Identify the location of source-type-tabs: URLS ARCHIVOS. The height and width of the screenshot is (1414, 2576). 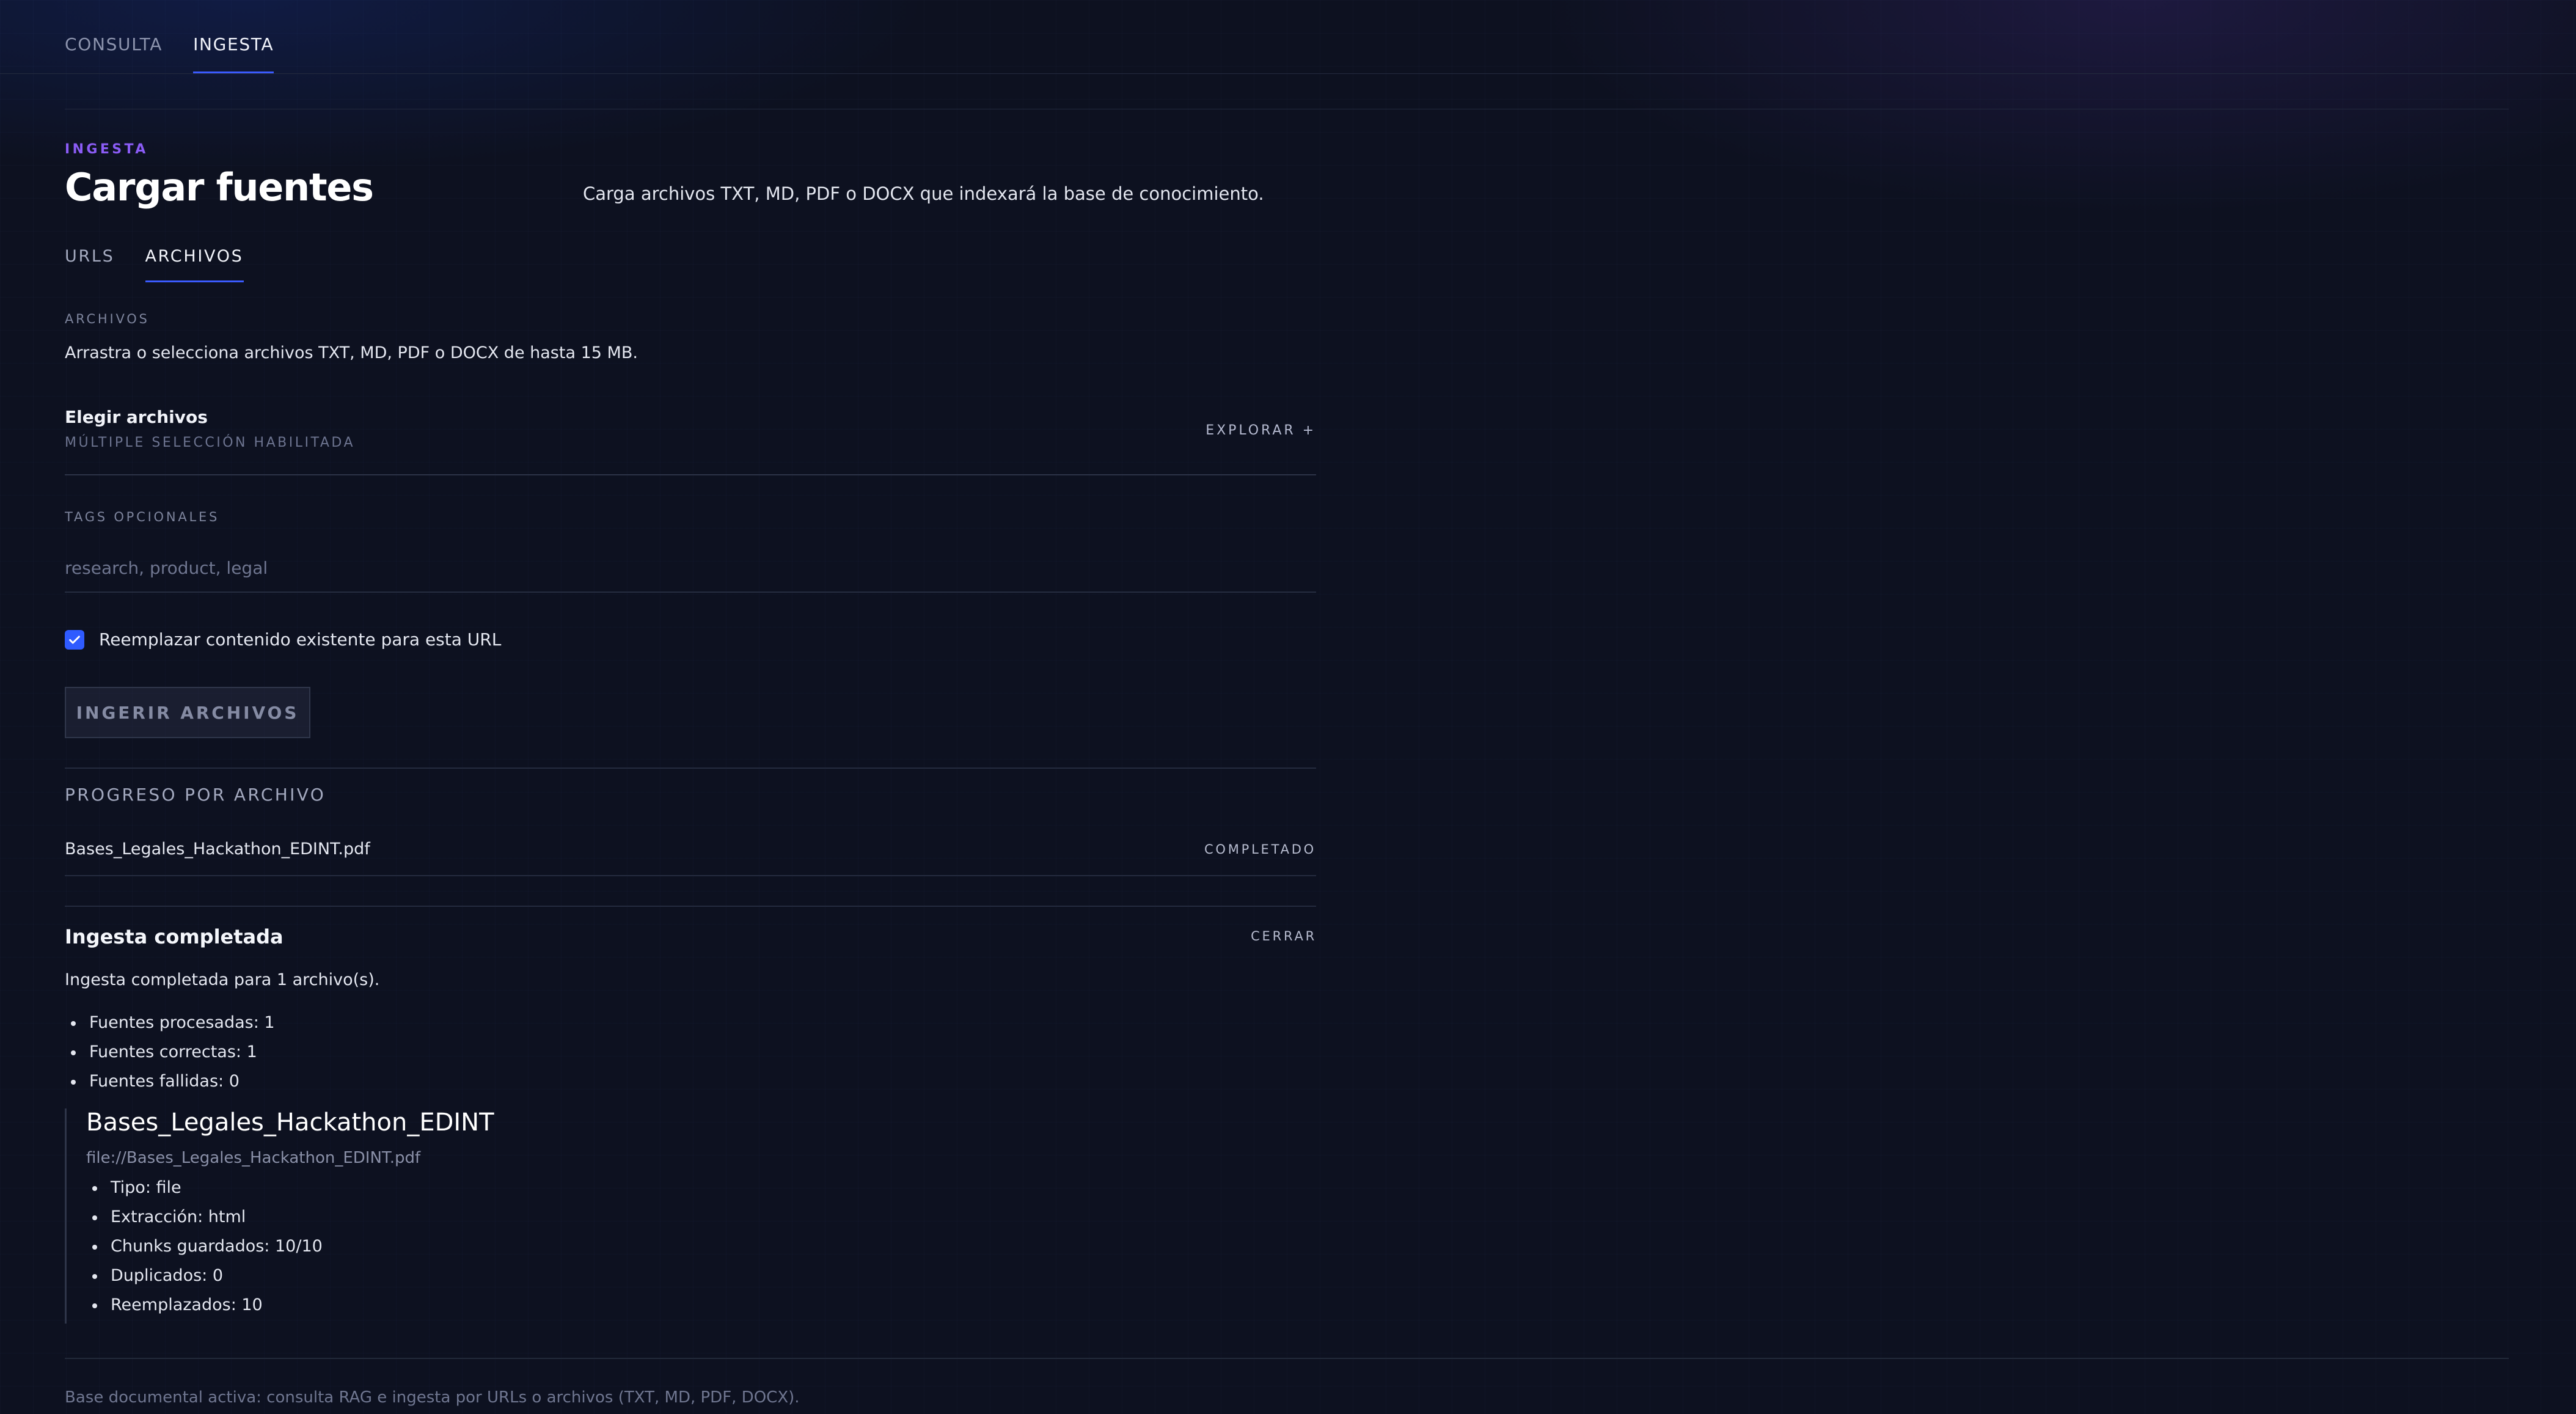
(154, 264).